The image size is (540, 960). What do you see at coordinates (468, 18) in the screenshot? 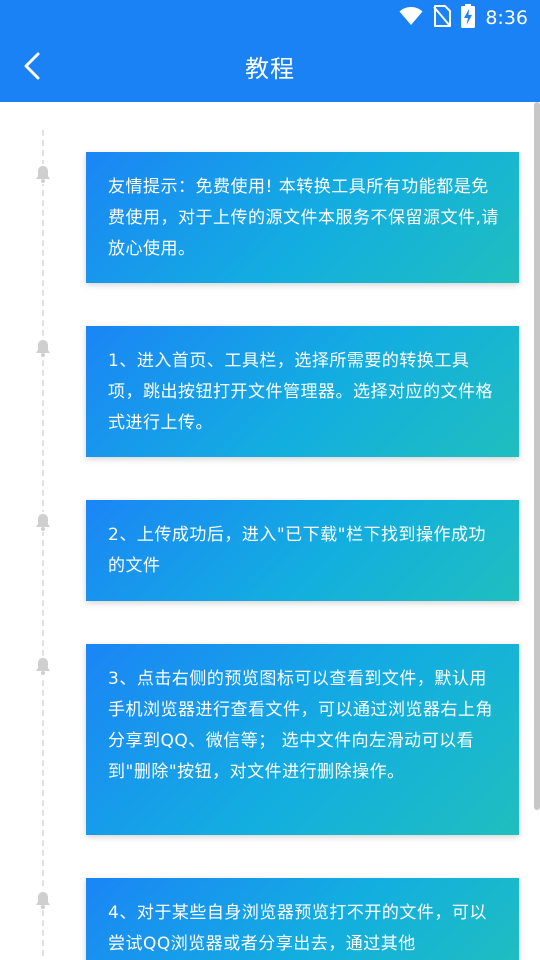
I see `battery-charging-icon` at bounding box center [468, 18].